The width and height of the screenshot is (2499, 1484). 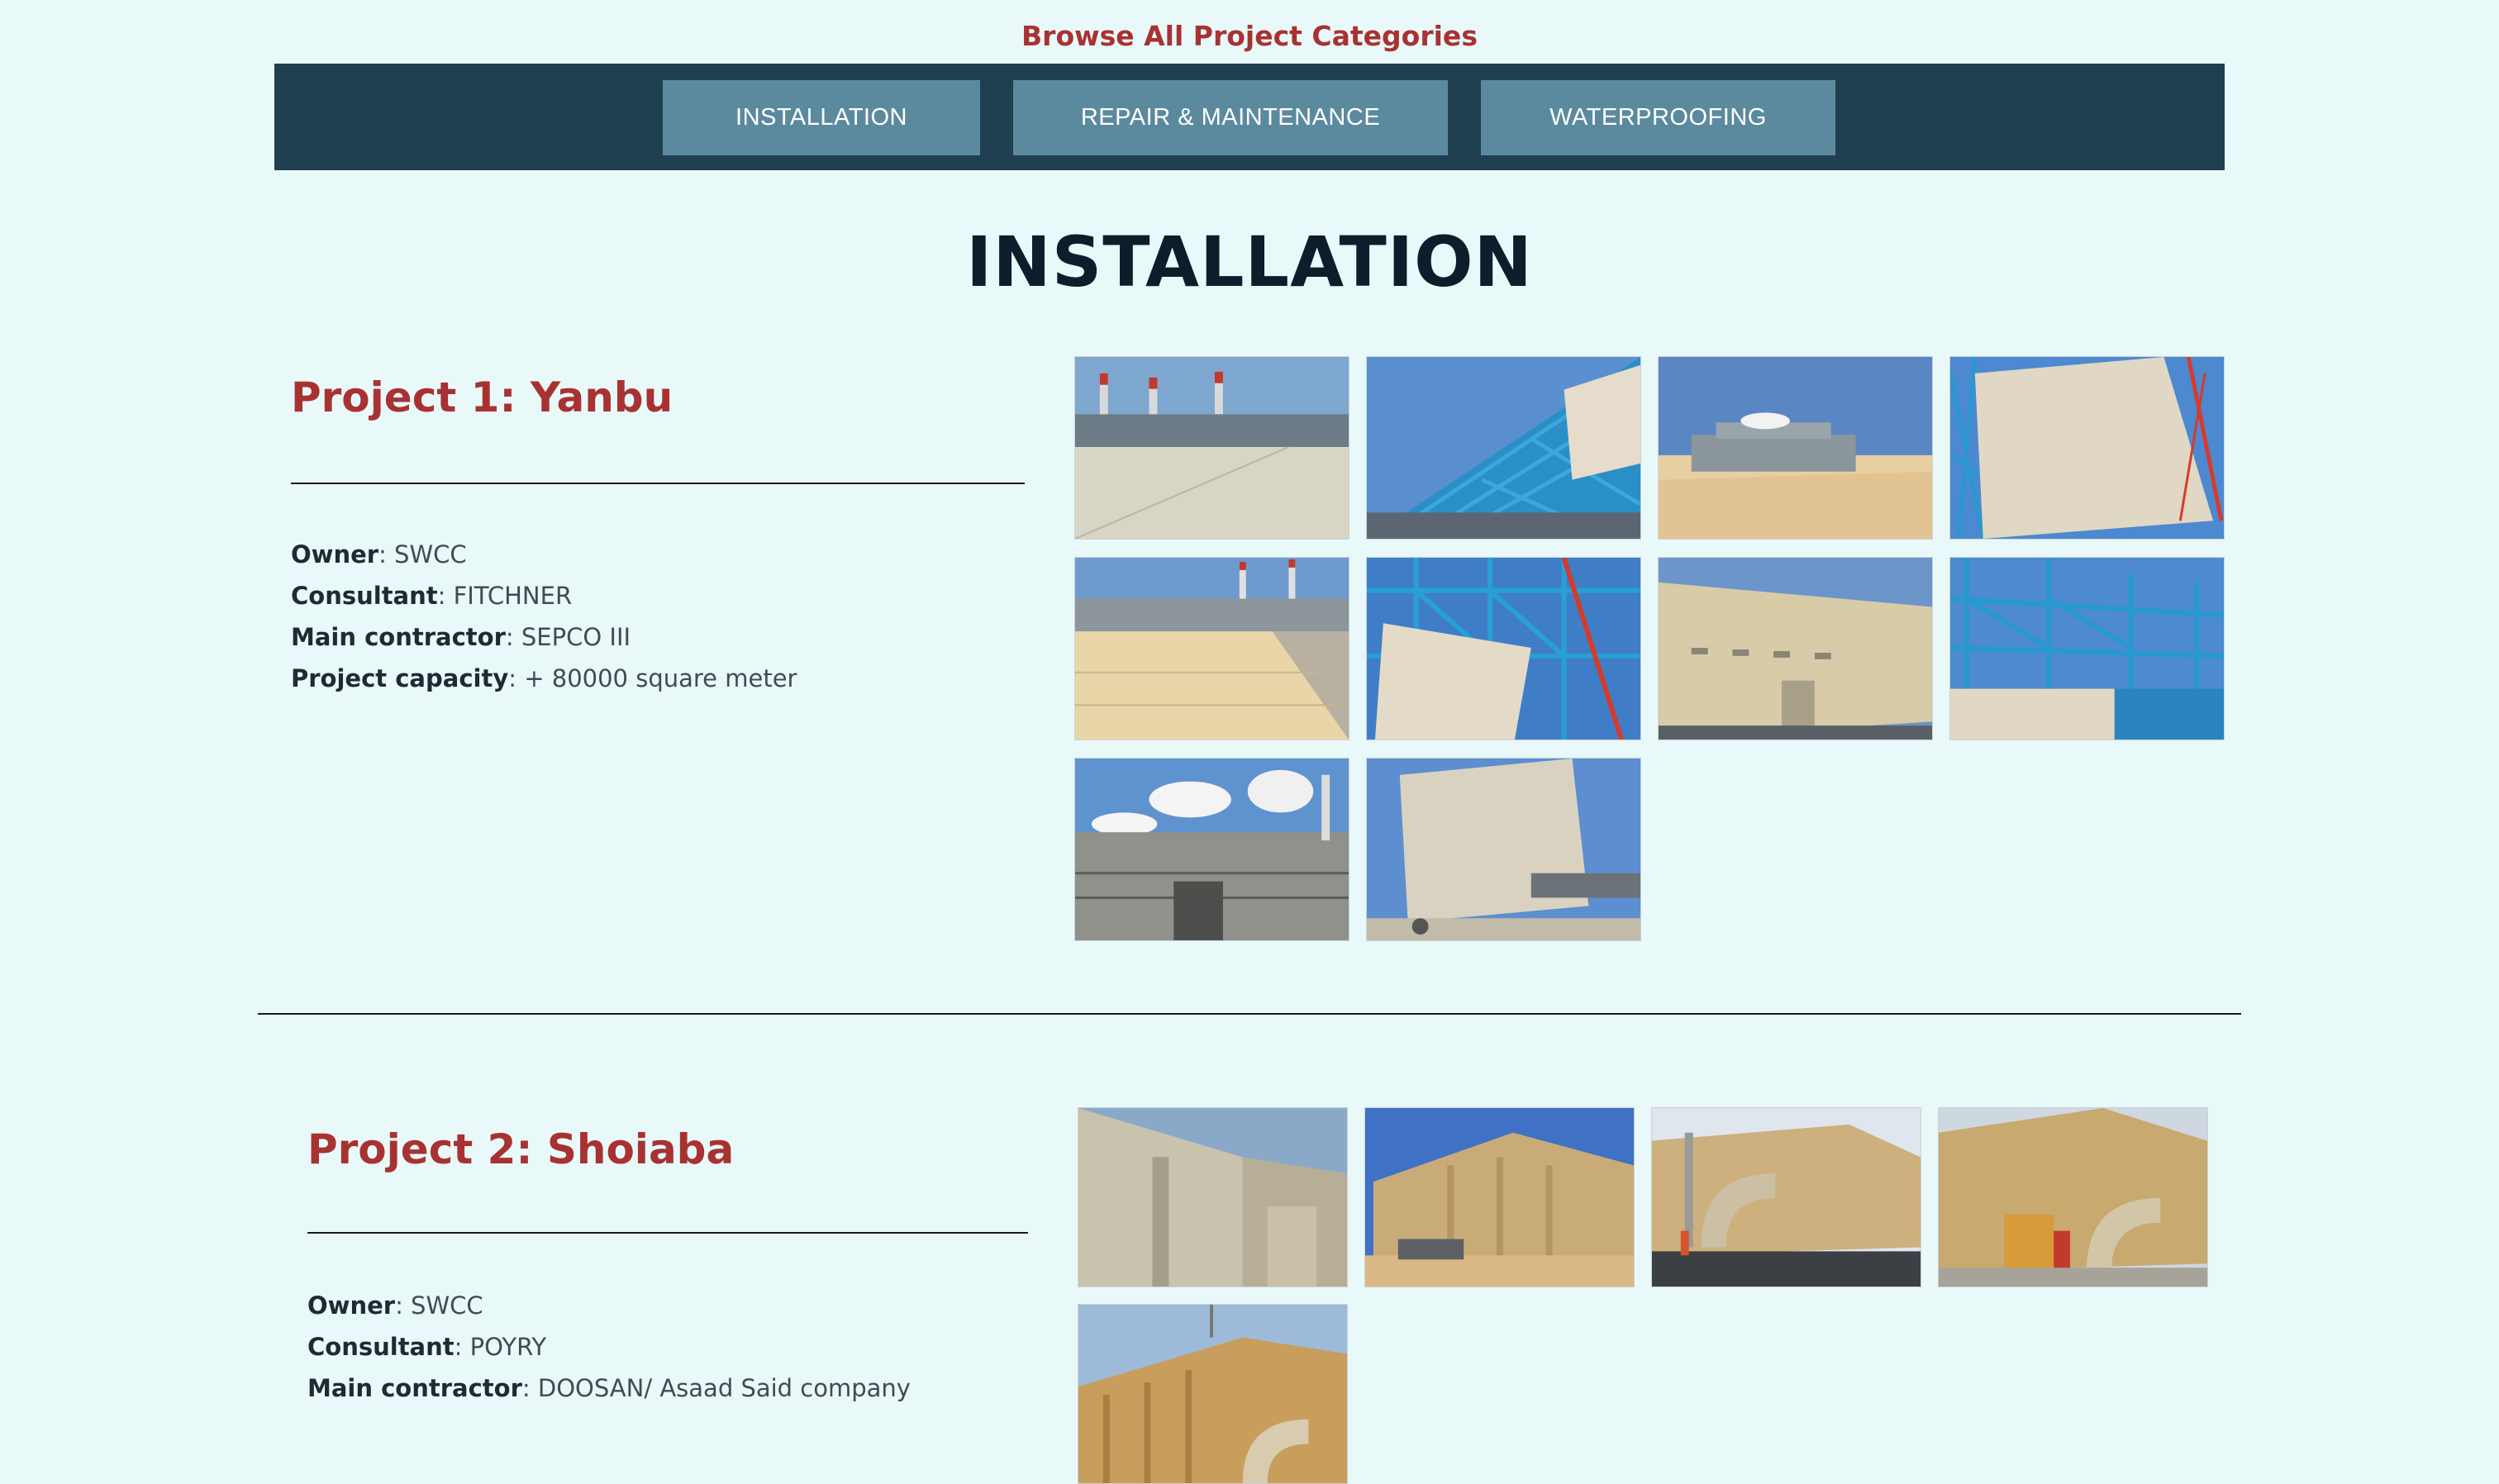 I want to click on project-2-title: Project 2: Shoiaba, so click(x=521, y=1149).